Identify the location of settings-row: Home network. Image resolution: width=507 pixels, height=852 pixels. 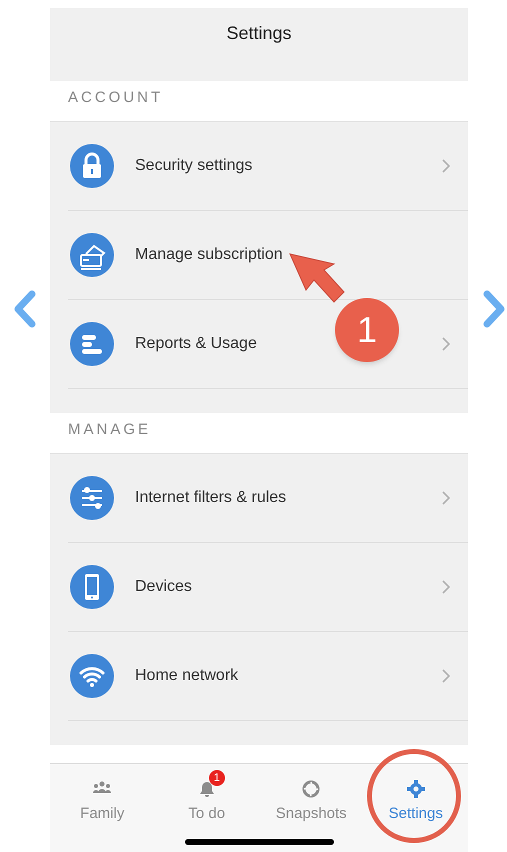
(268, 676).